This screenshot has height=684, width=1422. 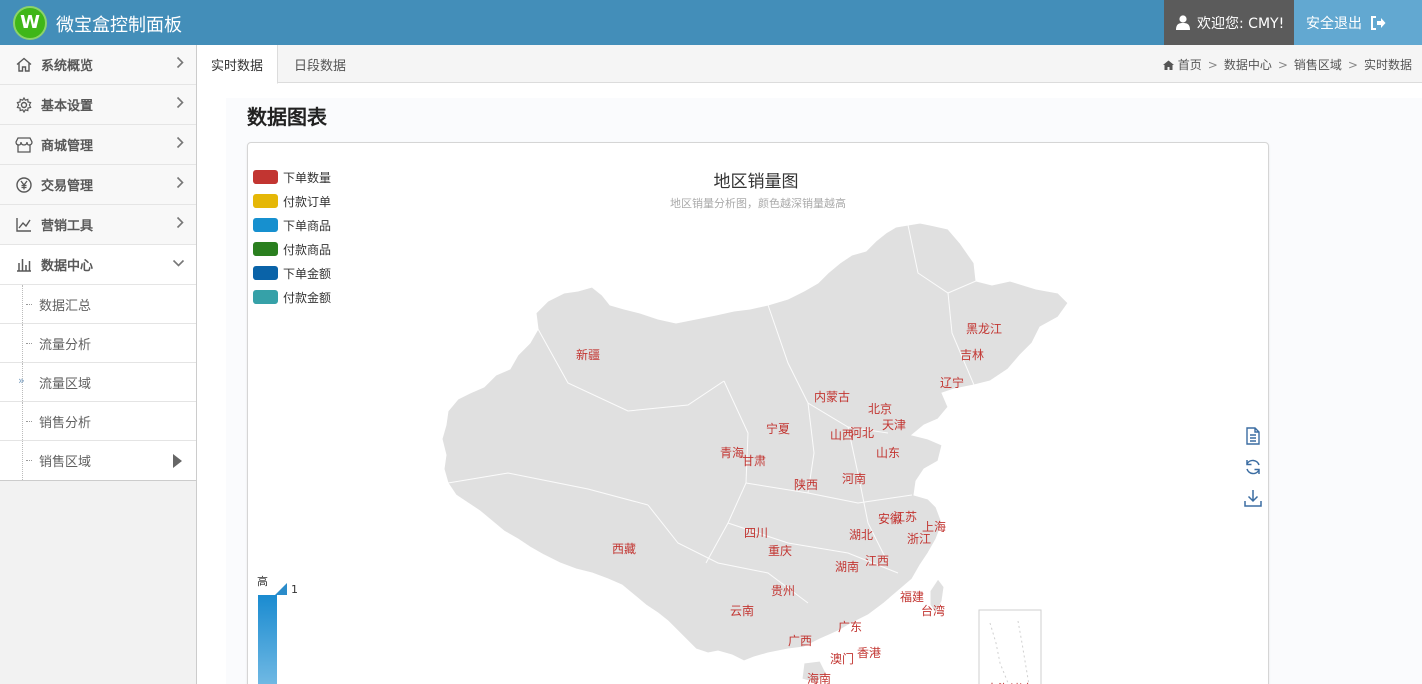 I want to click on province-label: 山东, so click(x=888, y=453).